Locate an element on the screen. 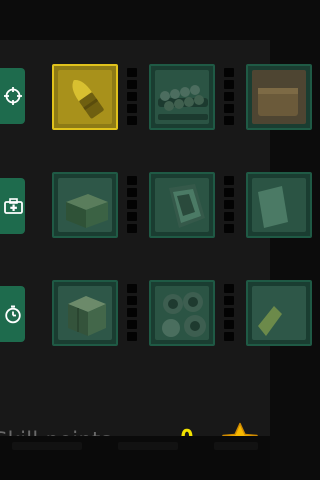 Image resolution: width=320 pixels, height=480 pixels. category-speed-button is located at coordinates (12, 314).